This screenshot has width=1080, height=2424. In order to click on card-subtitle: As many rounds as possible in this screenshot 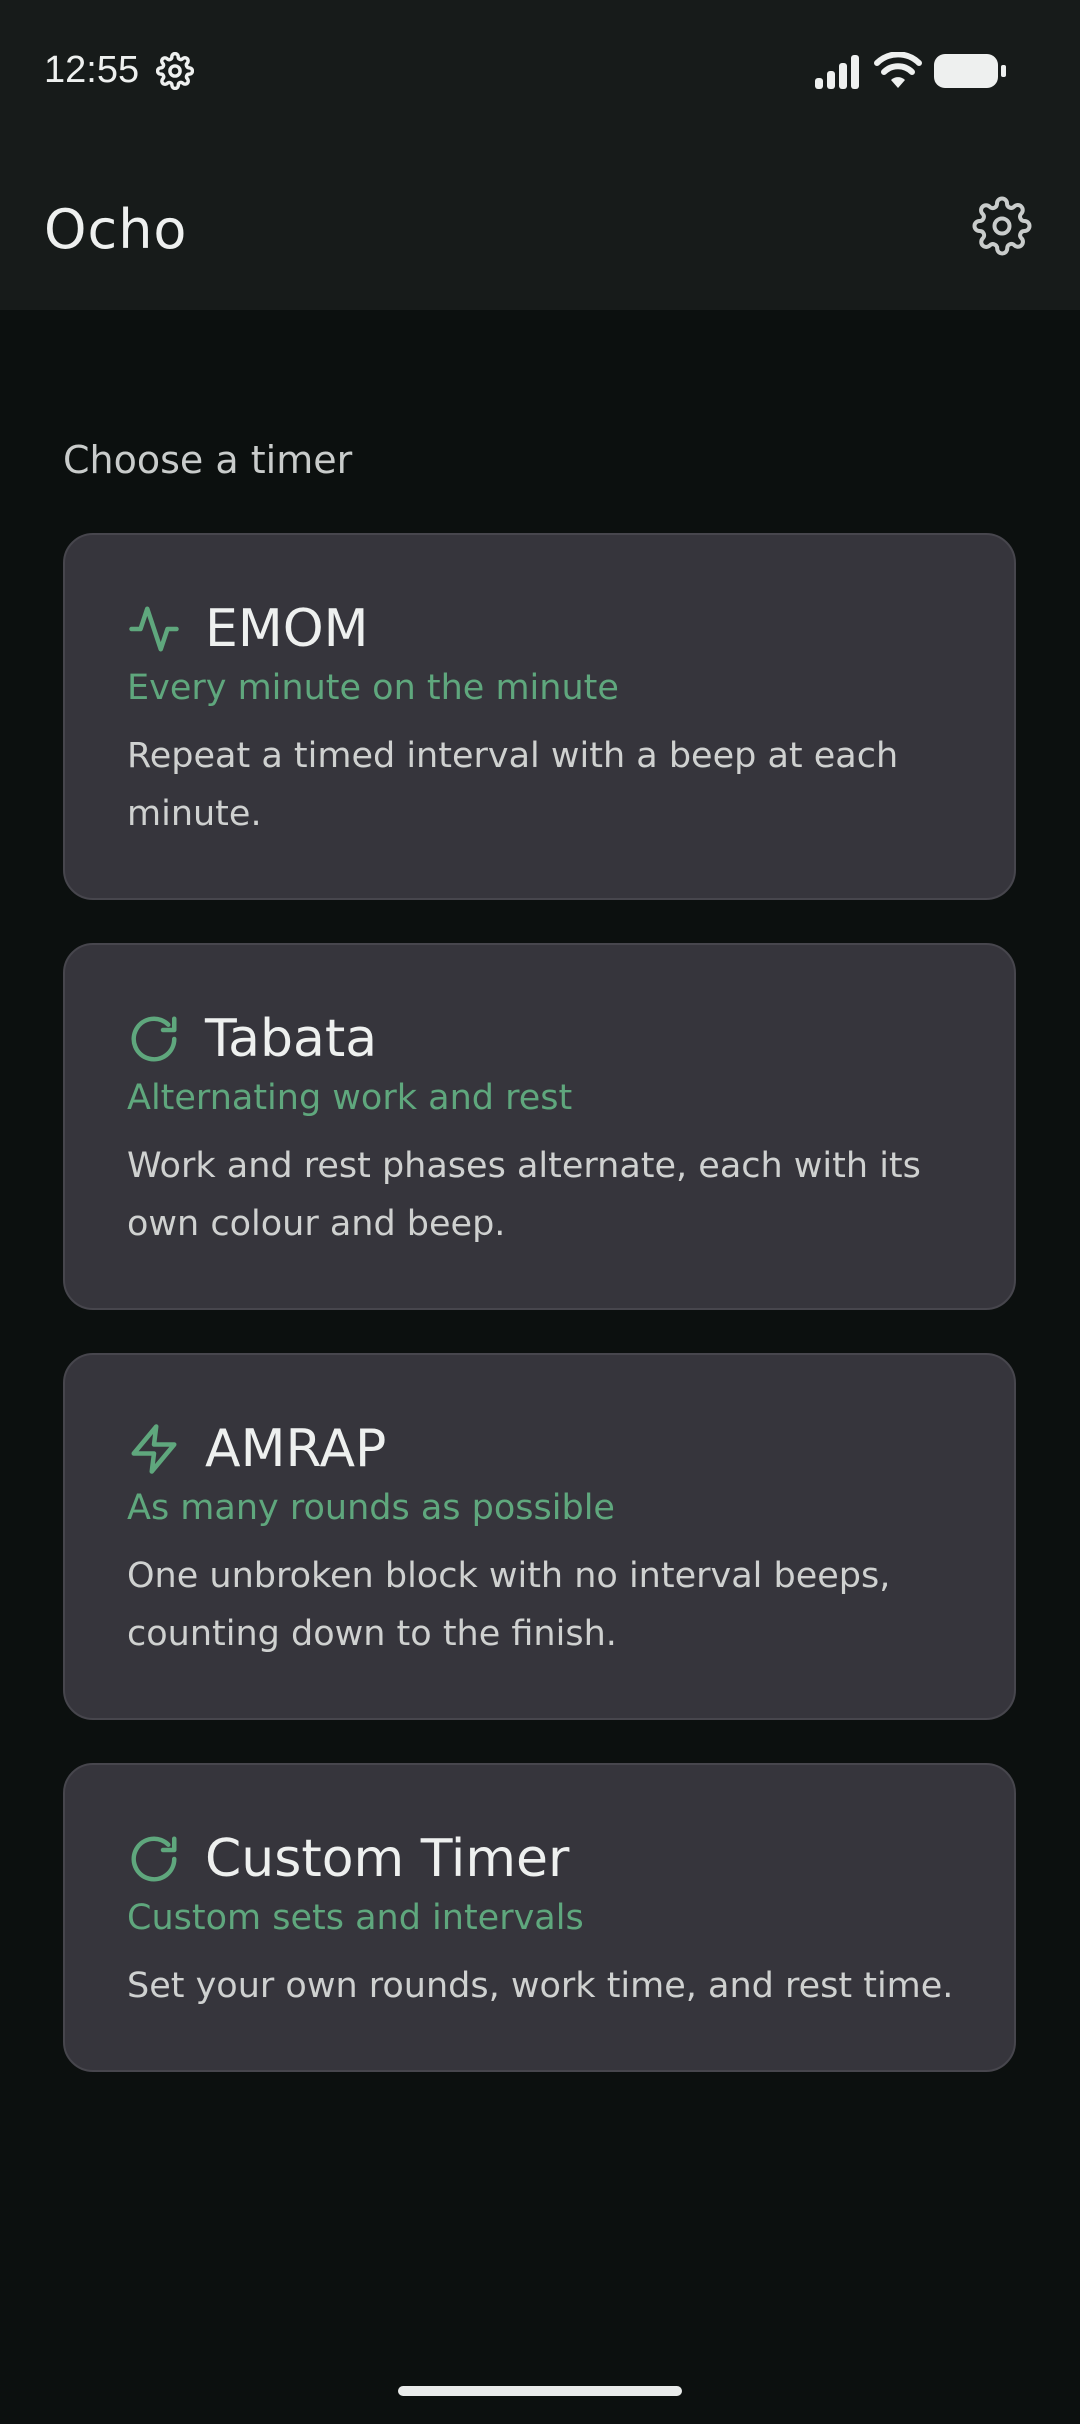, I will do `click(371, 1508)`.